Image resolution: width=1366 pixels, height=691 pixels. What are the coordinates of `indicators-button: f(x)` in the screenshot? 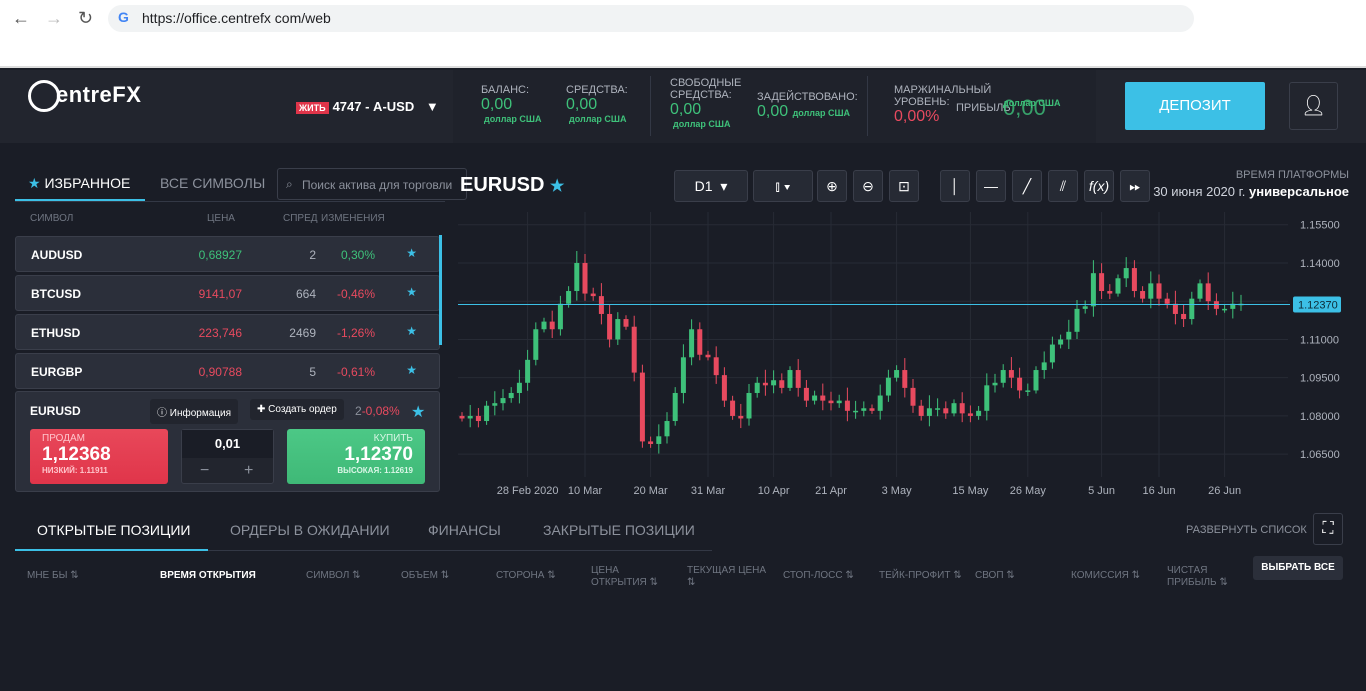 It's located at (1099, 186).